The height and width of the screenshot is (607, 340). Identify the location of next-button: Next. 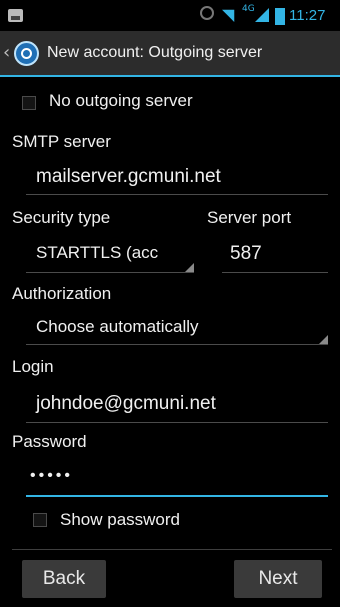
(278, 579).